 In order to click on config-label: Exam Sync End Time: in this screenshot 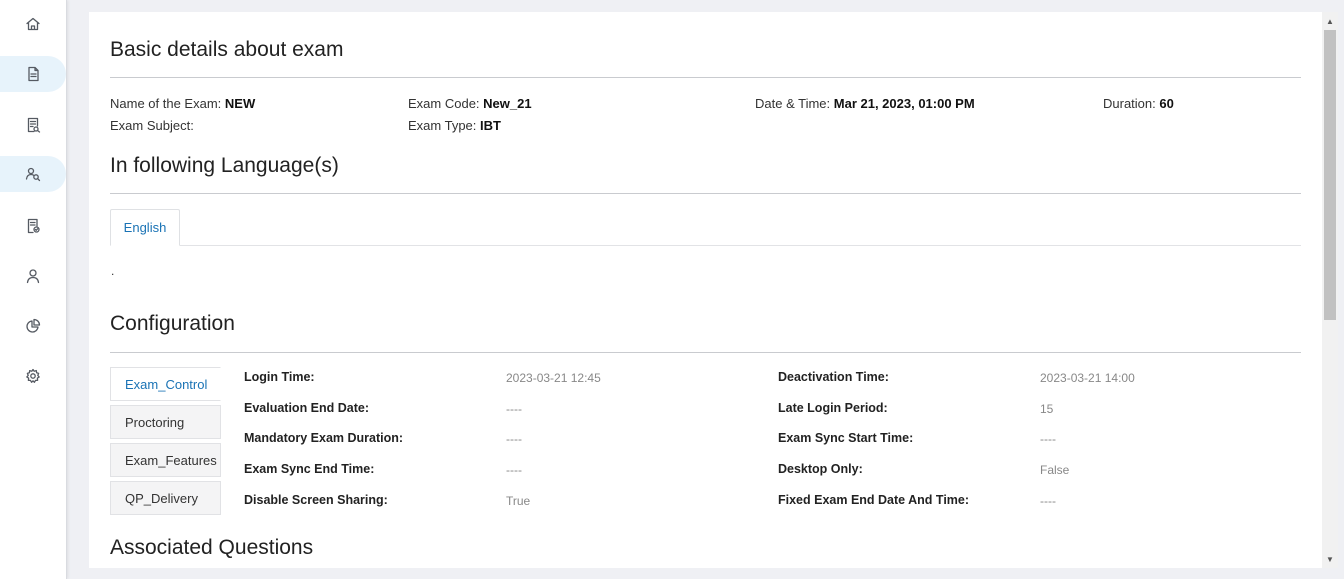, I will do `click(309, 469)`.